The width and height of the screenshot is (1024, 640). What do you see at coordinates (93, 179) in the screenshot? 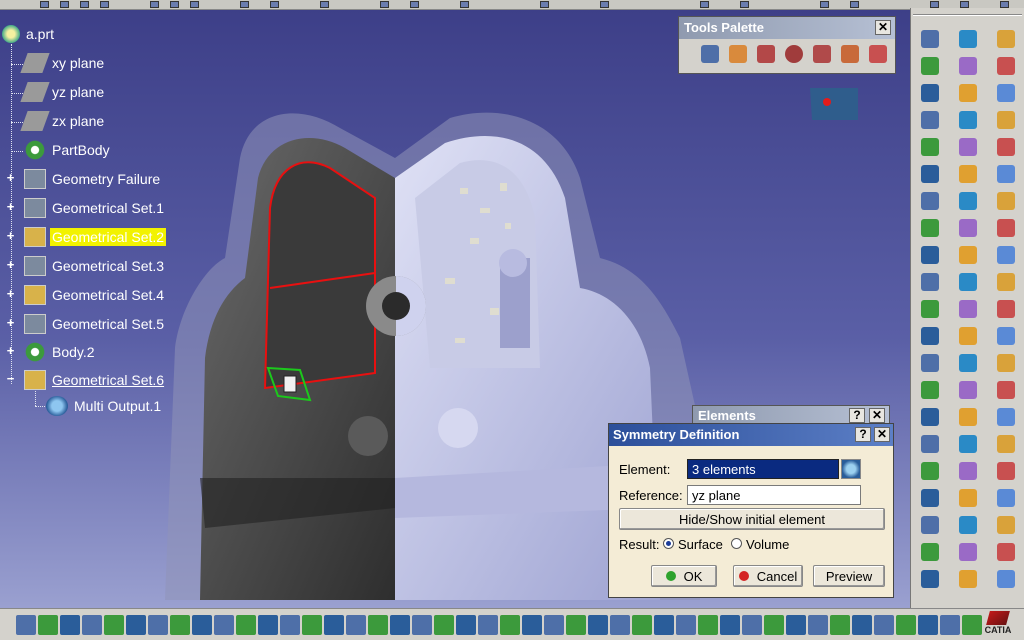
I see `tree-item-geometry-failure: Geometry Failure` at bounding box center [93, 179].